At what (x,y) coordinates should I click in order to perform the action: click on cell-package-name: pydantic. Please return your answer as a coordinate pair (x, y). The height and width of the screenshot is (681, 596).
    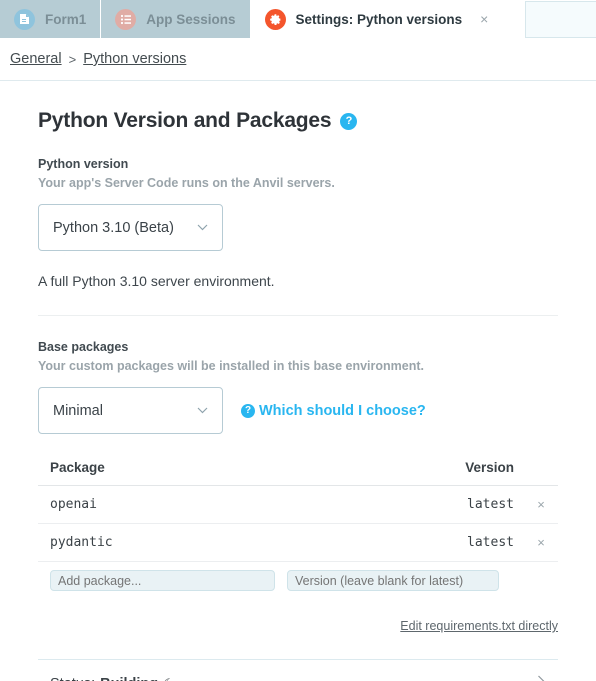
    Looking at the image, I should click on (159, 542).